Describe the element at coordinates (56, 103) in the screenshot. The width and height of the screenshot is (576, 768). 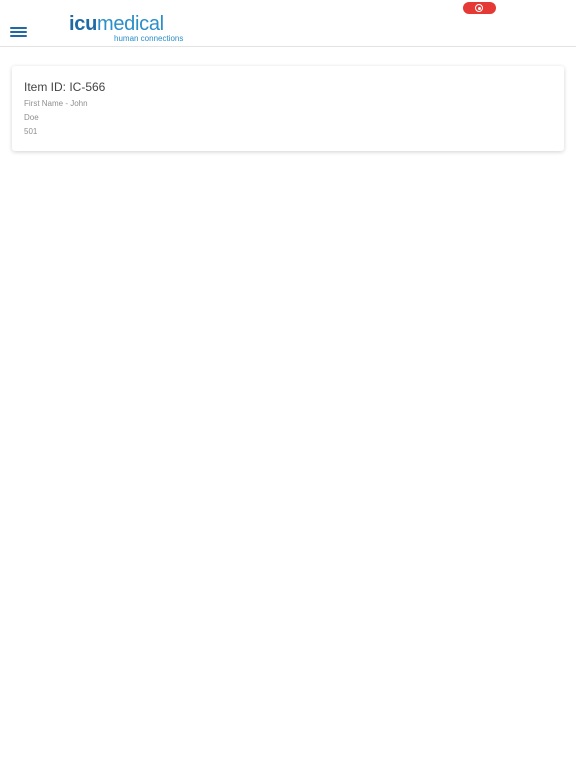
I see `item-first-name: First Name - John` at that location.